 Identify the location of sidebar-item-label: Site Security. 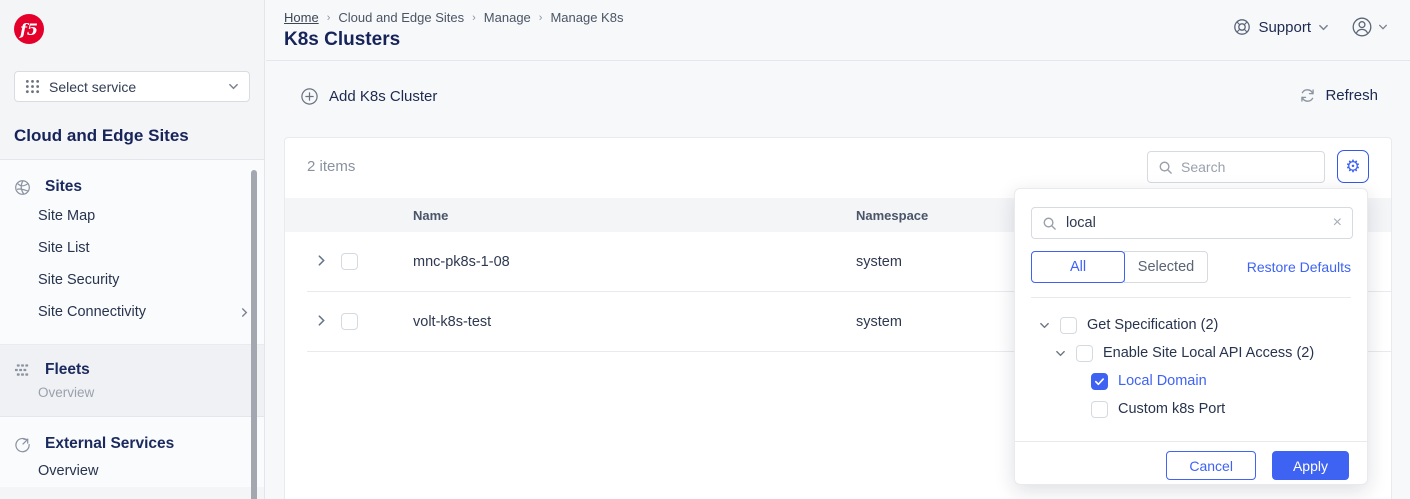
(79, 280).